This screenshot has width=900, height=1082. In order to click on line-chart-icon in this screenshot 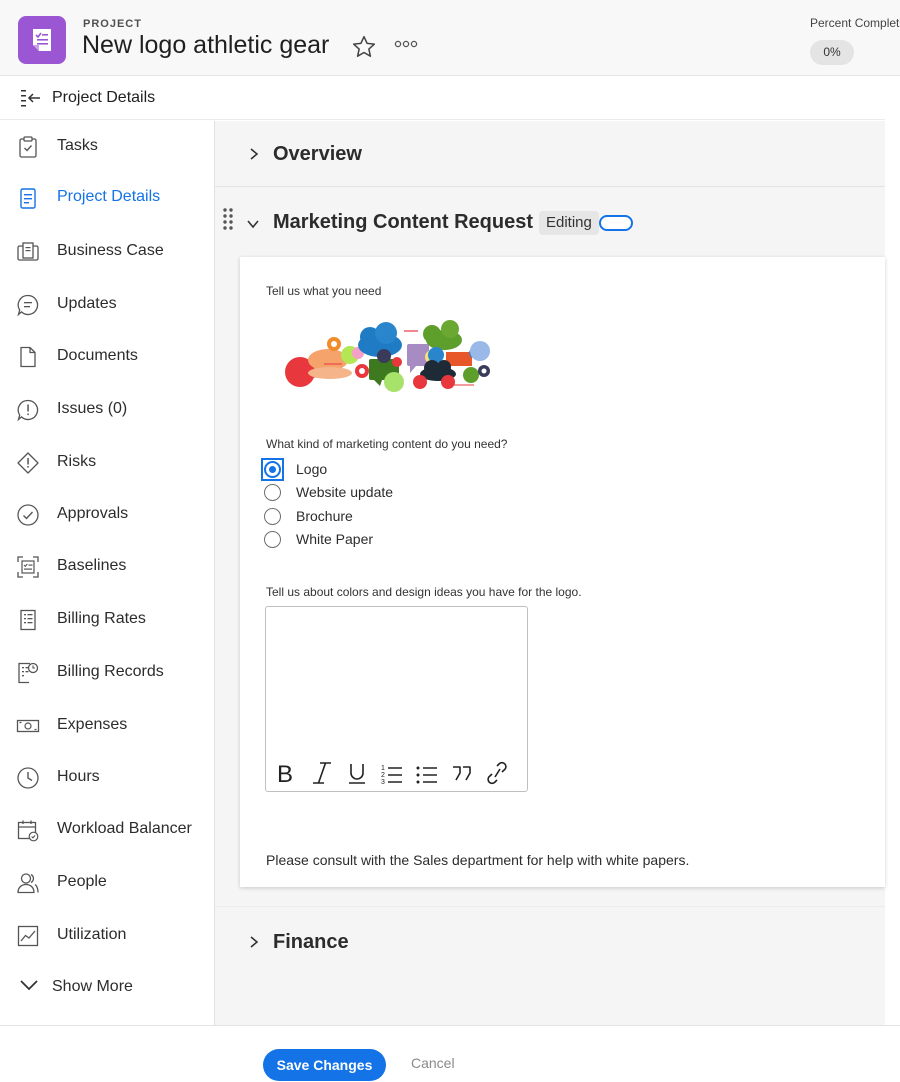, I will do `click(28, 936)`.